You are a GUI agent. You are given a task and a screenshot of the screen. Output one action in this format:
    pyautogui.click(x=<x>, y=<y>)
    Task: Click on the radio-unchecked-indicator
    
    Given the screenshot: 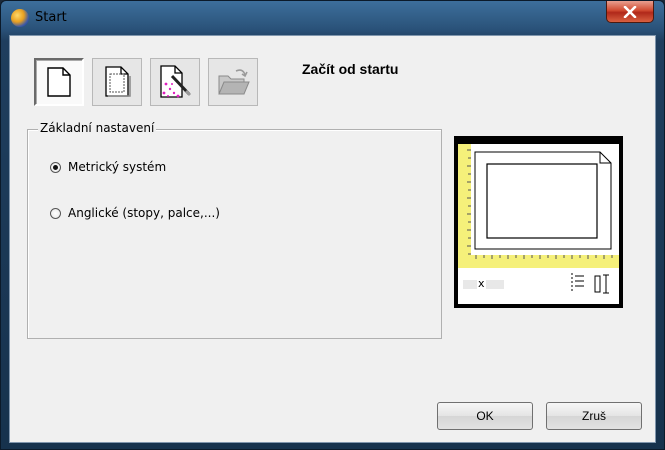 What is the action you would take?
    pyautogui.click(x=55, y=213)
    